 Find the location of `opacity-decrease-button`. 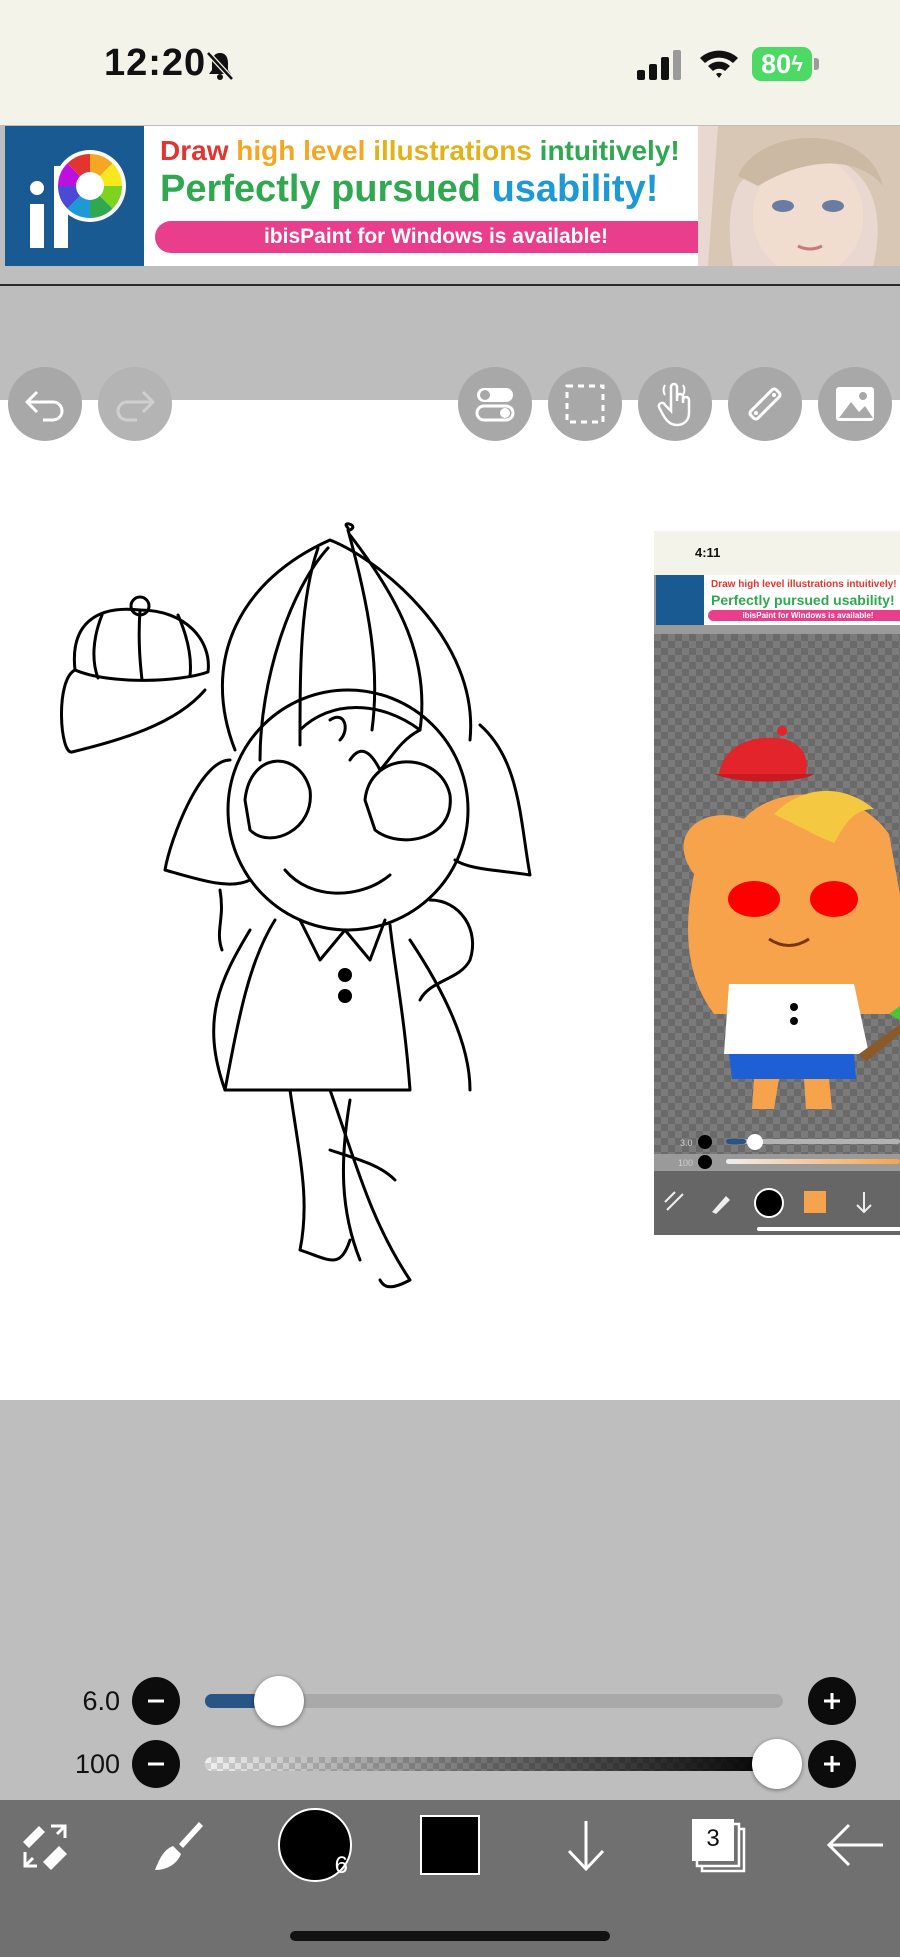

opacity-decrease-button is located at coordinates (156, 1764).